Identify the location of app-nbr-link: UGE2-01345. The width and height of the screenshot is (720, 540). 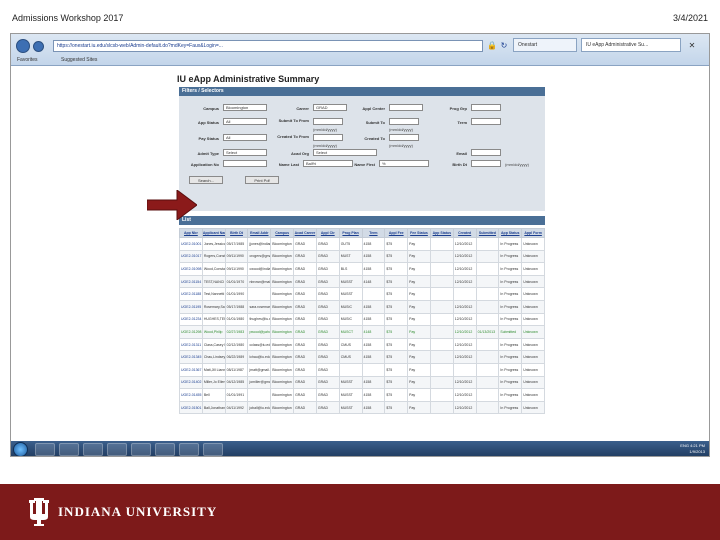
(191, 357).